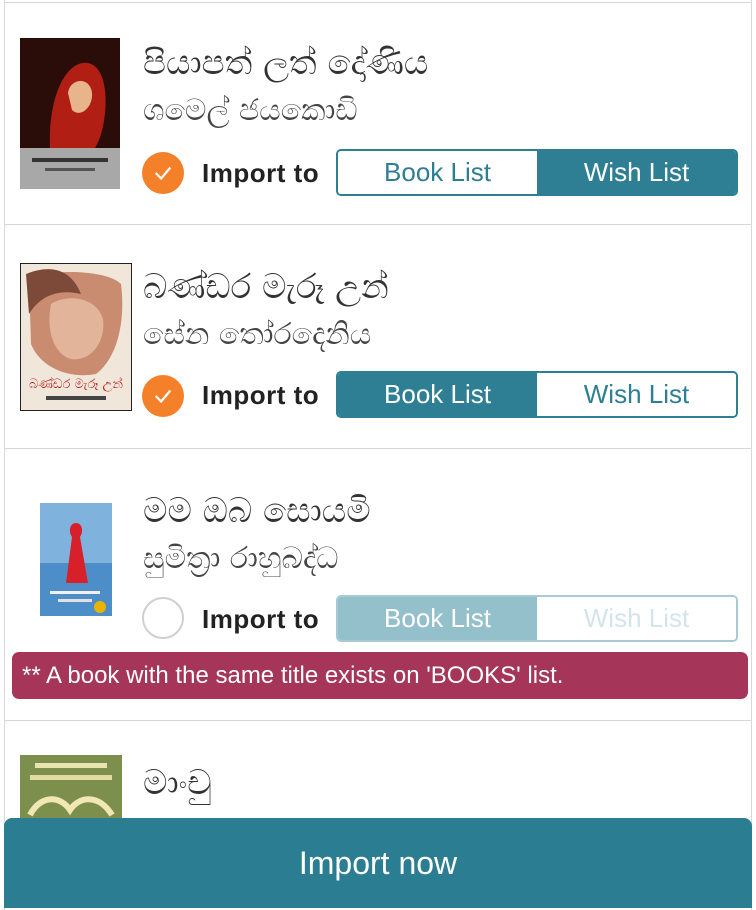 The image size is (756, 910). What do you see at coordinates (378, 863) in the screenshot?
I see `import-now-button: Import now` at bounding box center [378, 863].